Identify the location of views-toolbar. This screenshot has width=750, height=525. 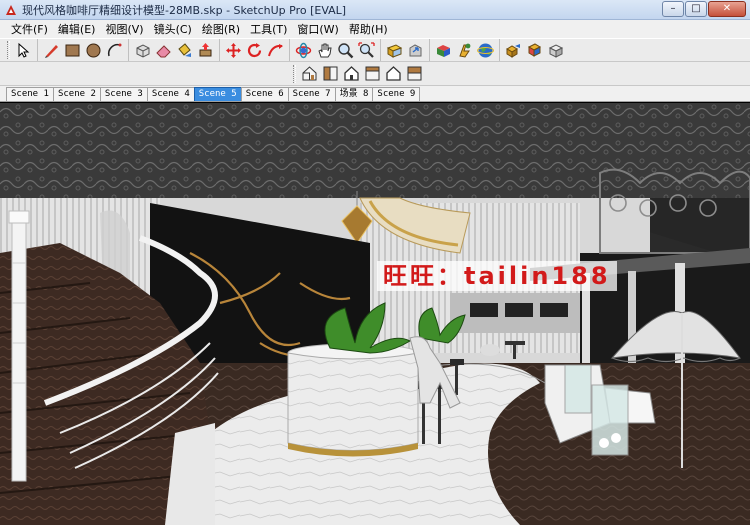
(375, 74).